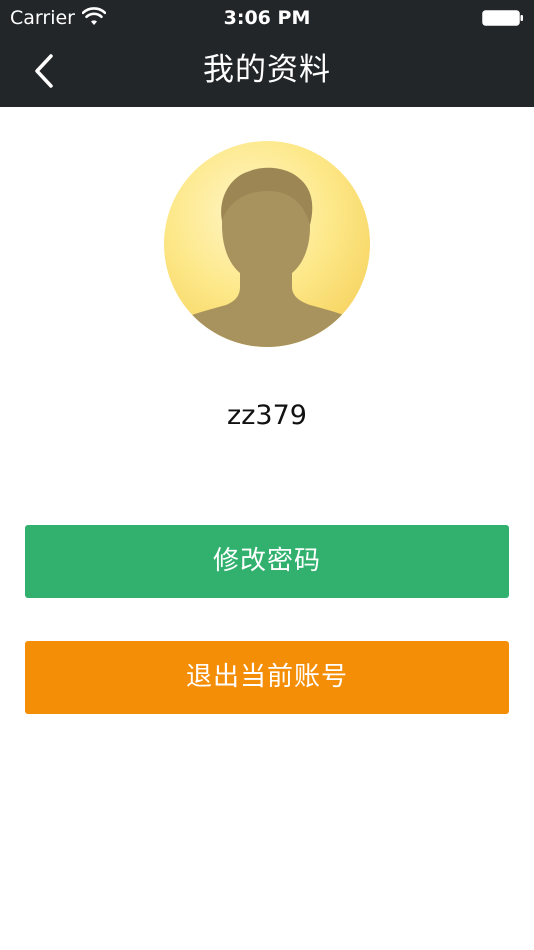 The width and height of the screenshot is (534, 950). What do you see at coordinates (502, 18) in the screenshot?
I see `battery-icon` at bounding box center [502, 18].